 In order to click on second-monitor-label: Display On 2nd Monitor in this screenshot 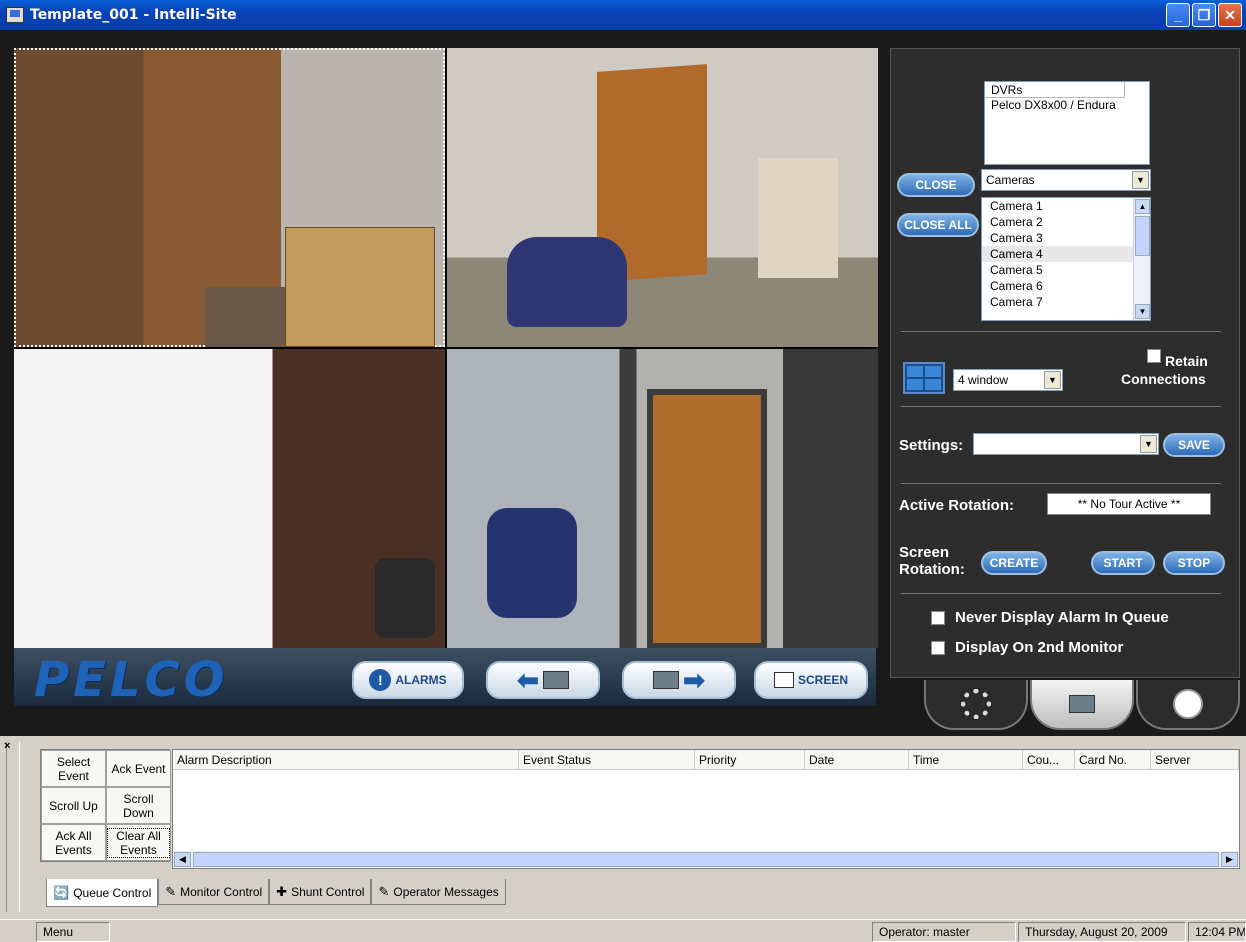, I will do `click(1039, 647)`.